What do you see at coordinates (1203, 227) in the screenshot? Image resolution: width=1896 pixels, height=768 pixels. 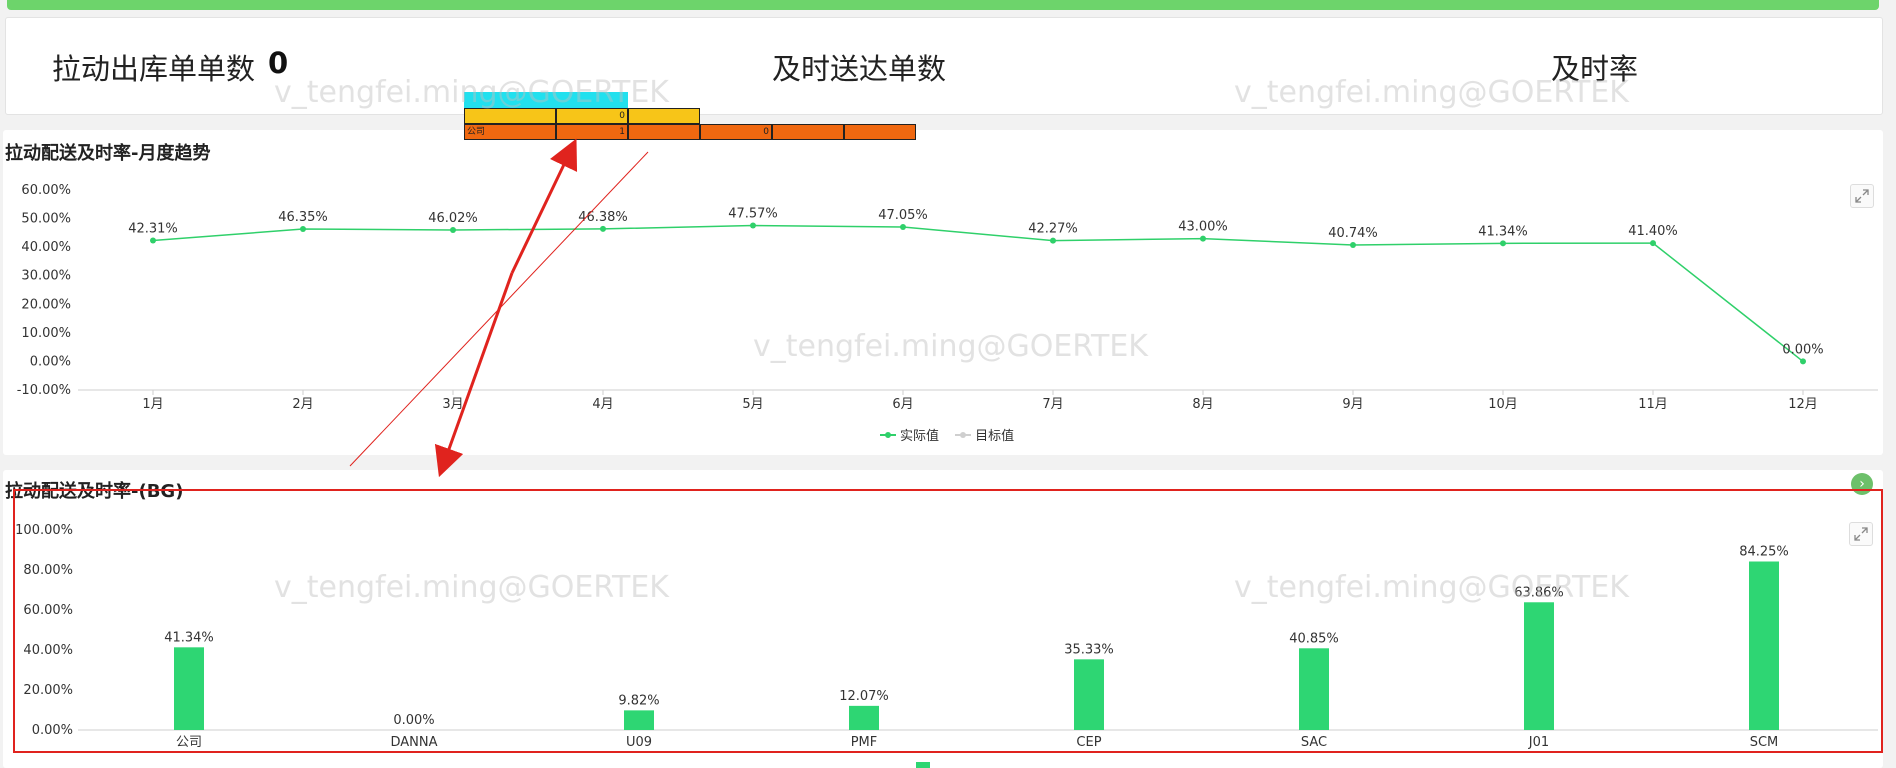 I see `data-label: 43.00%` at bounding box center [1203, 227].